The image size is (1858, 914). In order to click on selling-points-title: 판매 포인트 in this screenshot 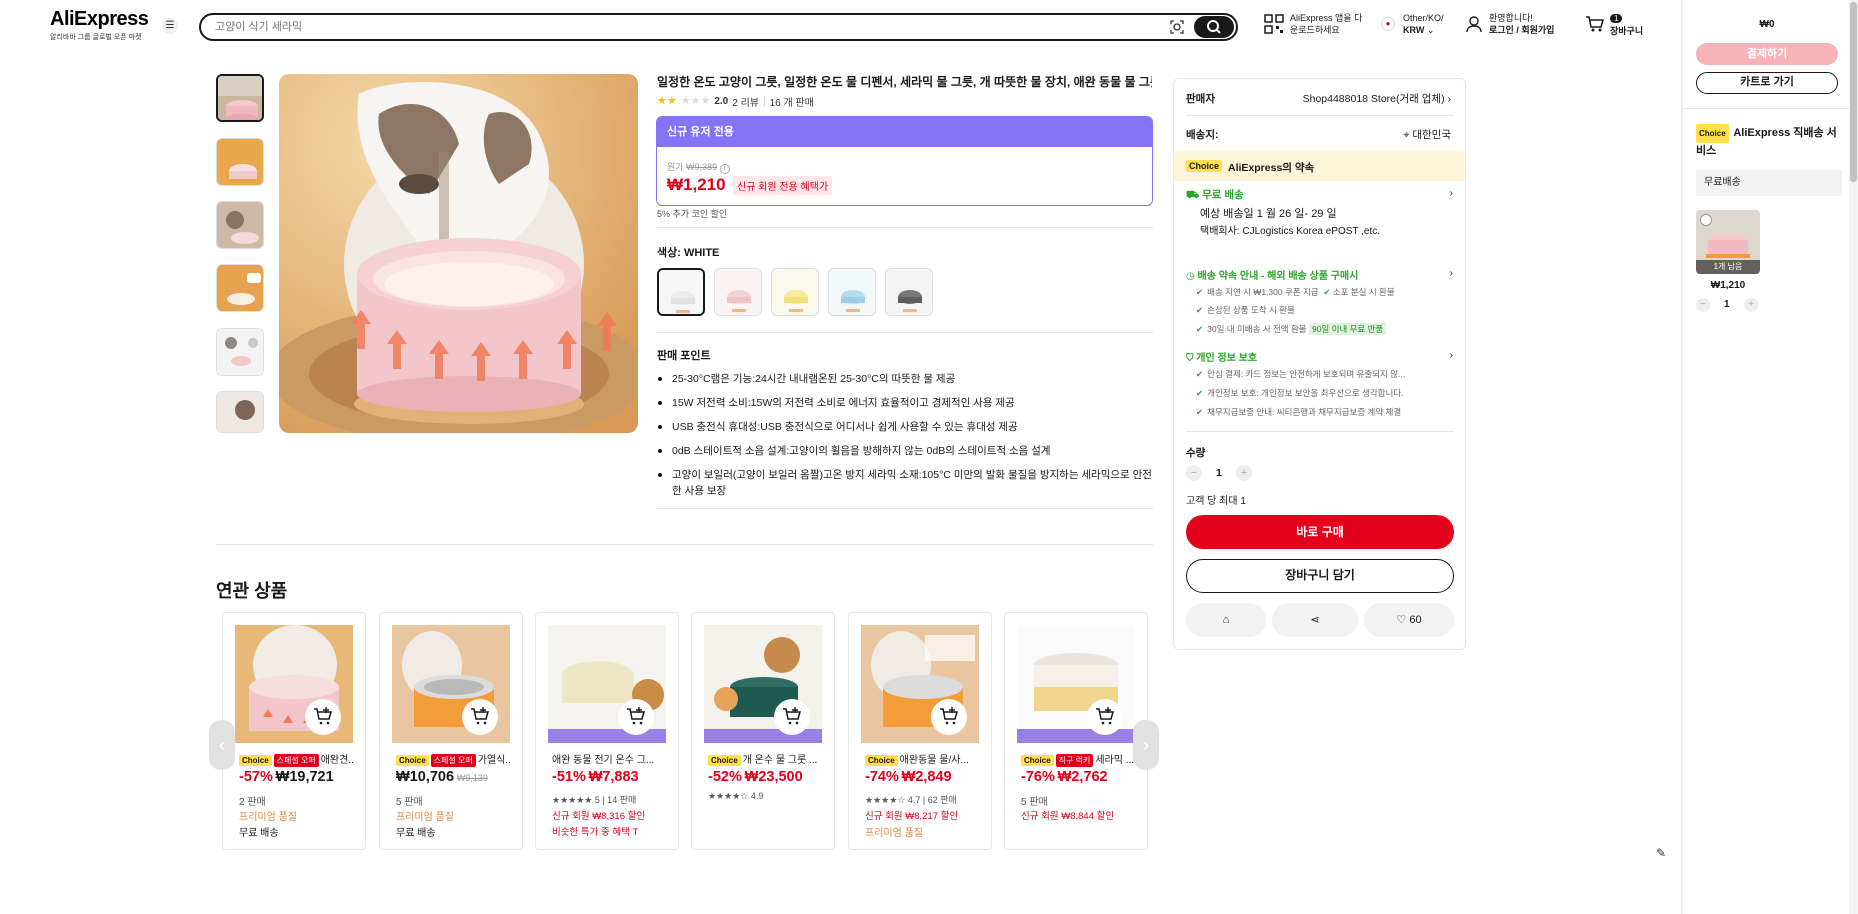, I will do `click(684, 356)`.